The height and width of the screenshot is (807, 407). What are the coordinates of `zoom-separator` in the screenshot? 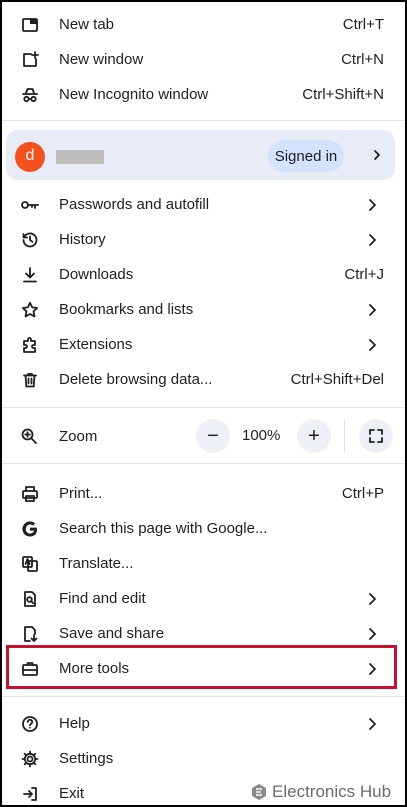 It's located at (344, 436).